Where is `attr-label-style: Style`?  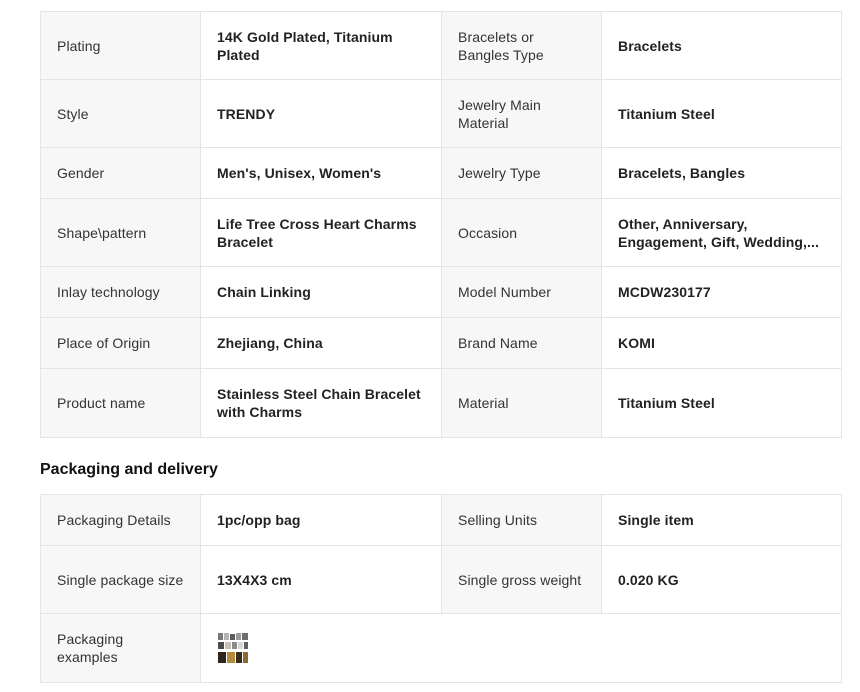 attr-label-style: Style is located at coordinates (120, 113).